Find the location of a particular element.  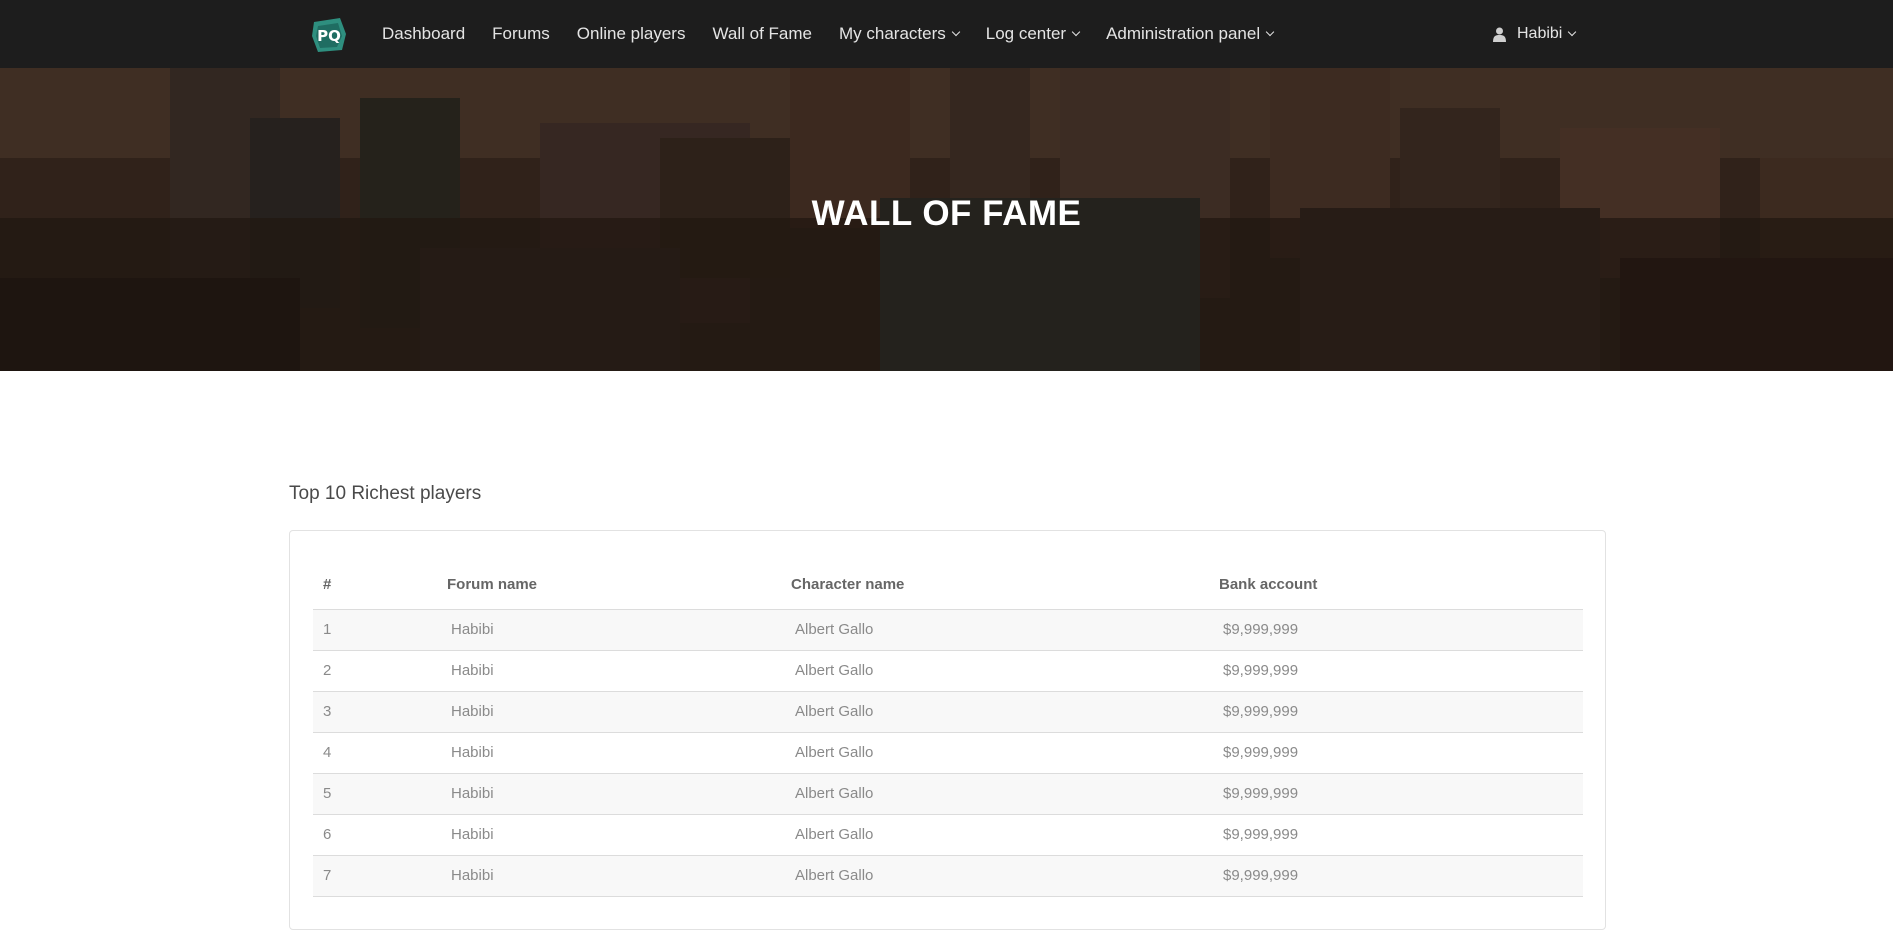

page-title: WALL OF FAME is located at coordinates (946, 213).